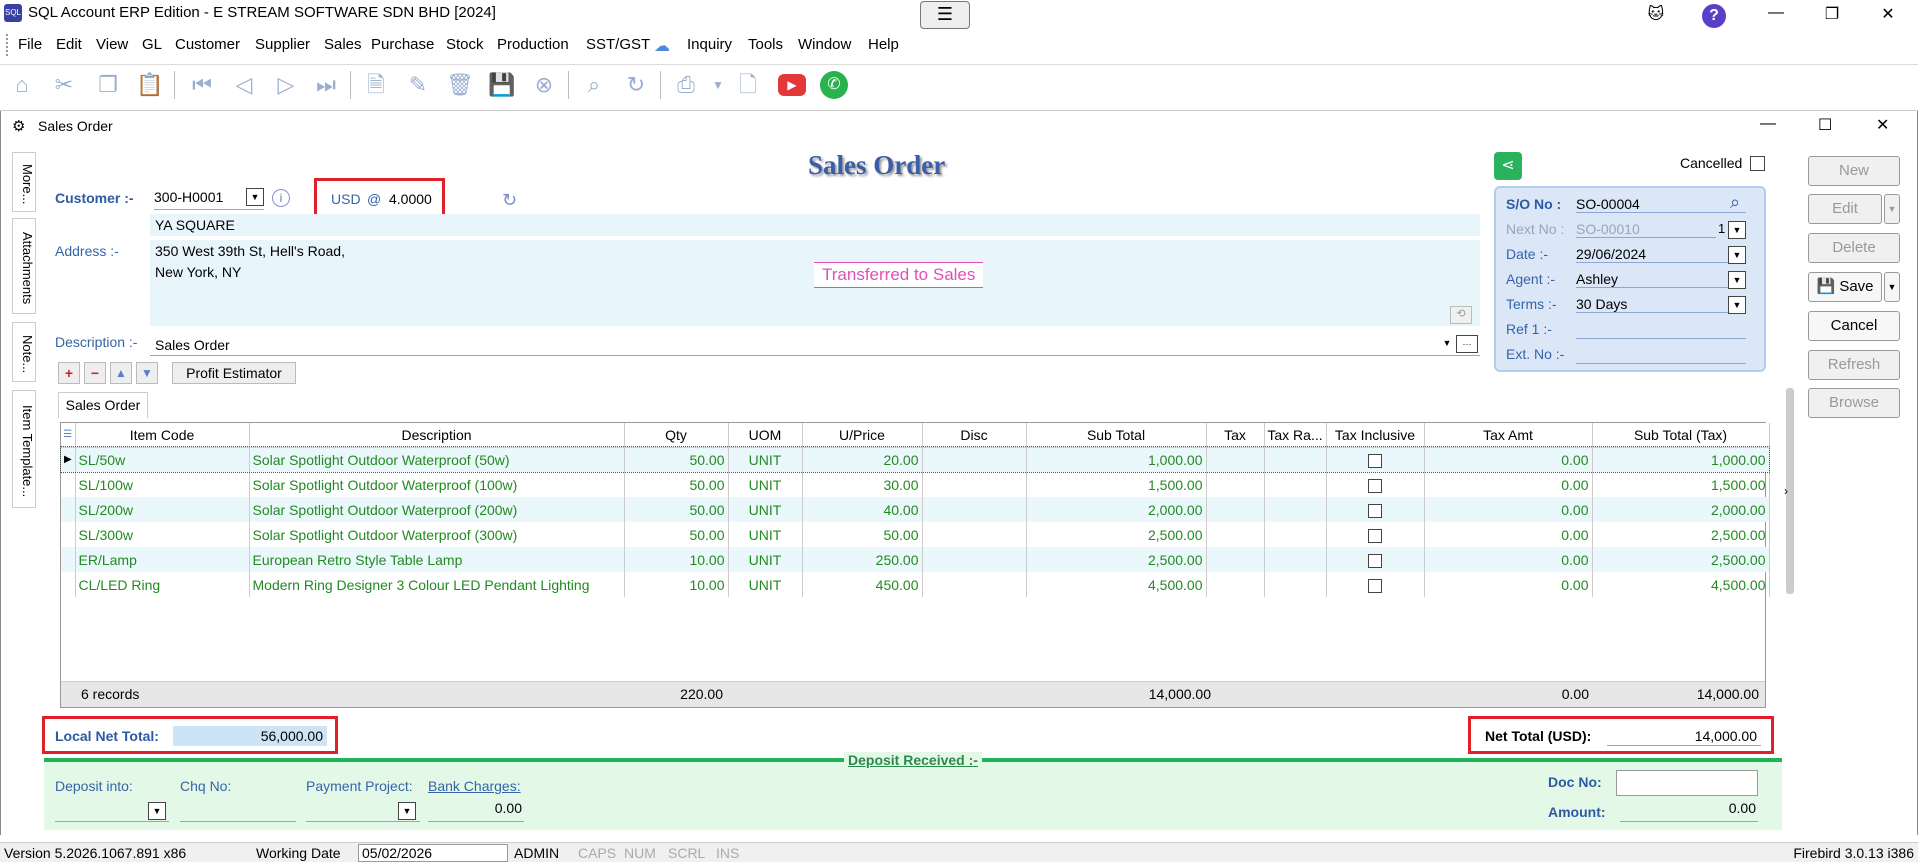 The image size is (1918, 862). I want to click on item-code: CL/LED Ring, so click(162, 584).